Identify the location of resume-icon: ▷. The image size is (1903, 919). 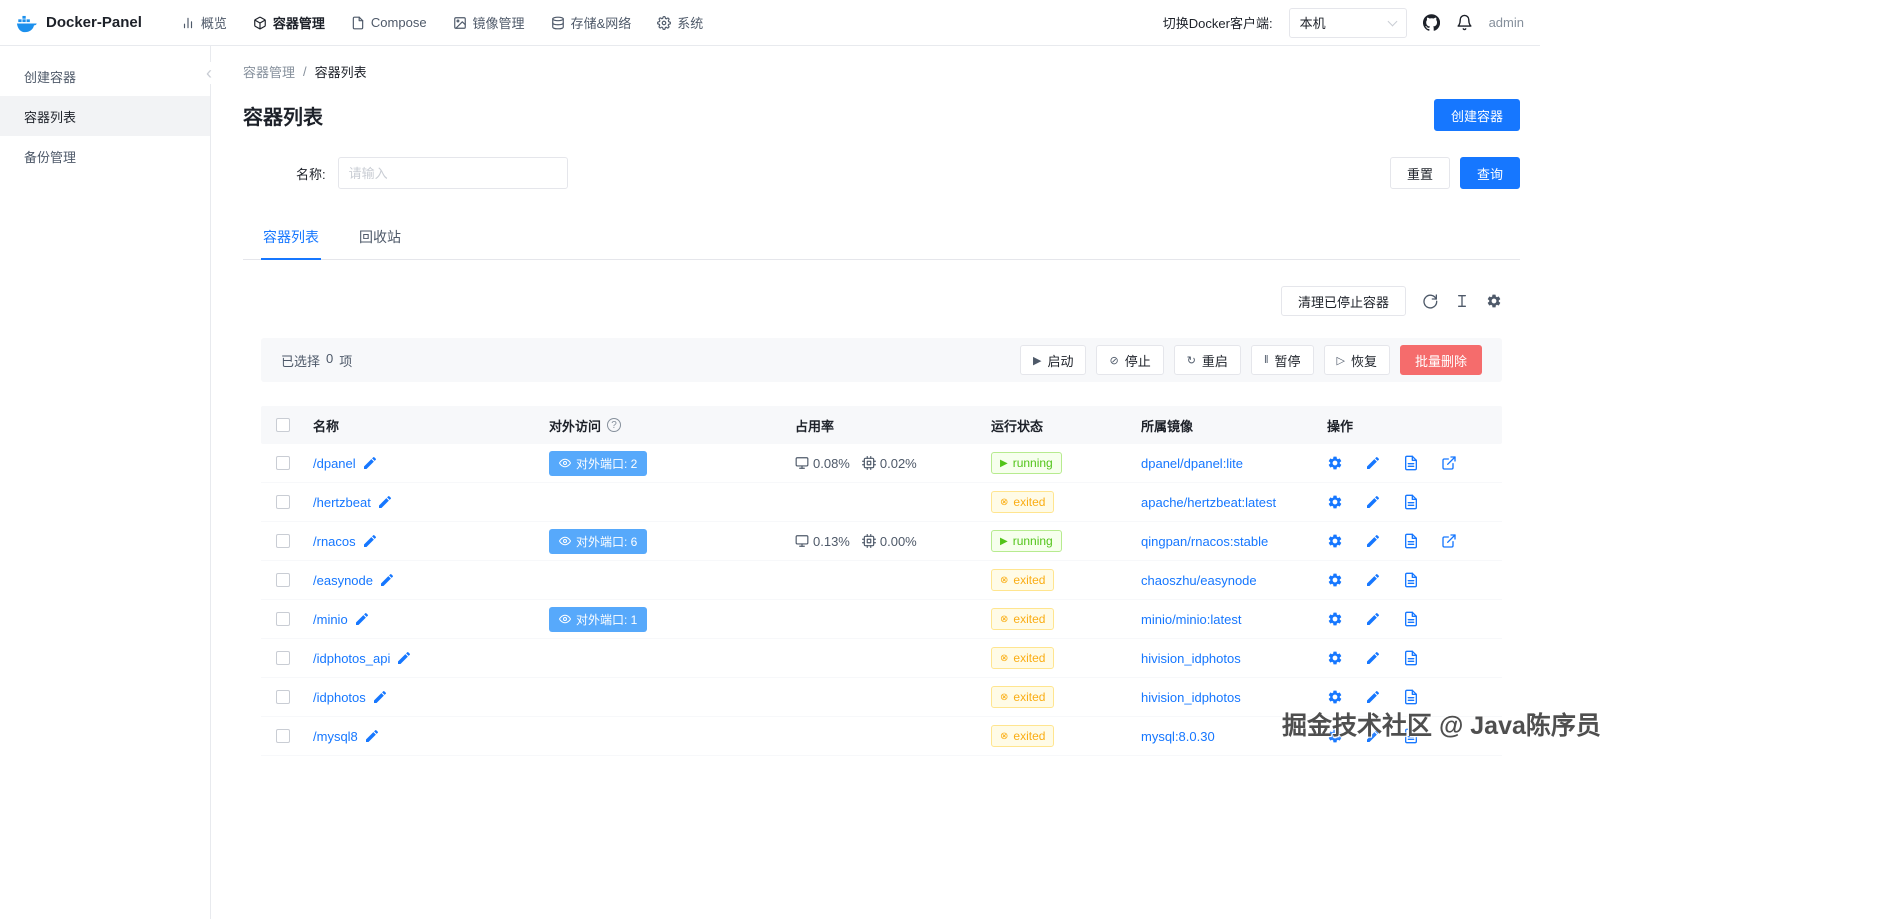
(1340, 360).